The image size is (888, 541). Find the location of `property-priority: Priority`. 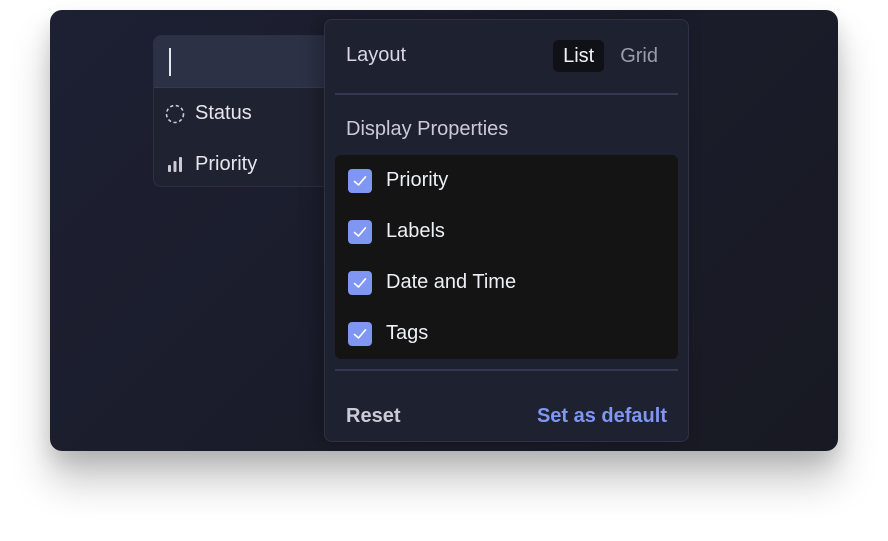

property-priority: Priority is located at coordinates (506, 180).